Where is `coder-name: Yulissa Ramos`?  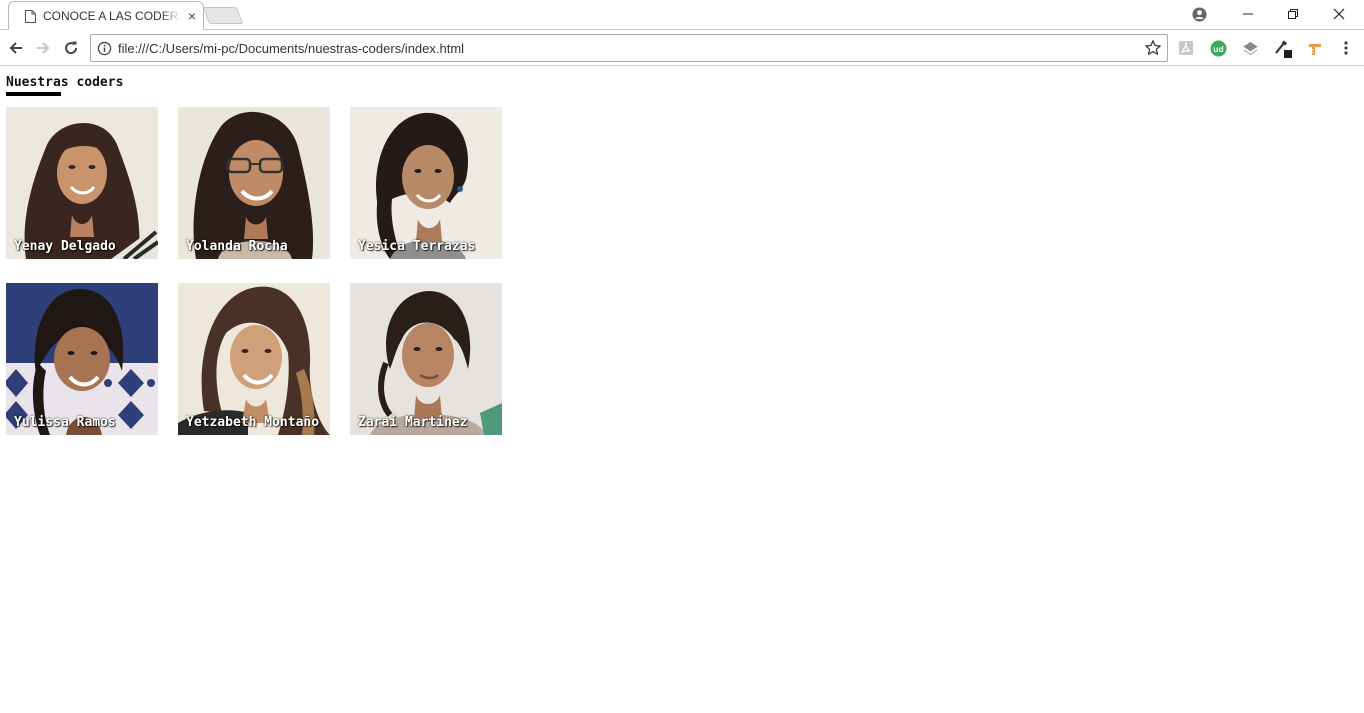
coder-name: Yulissa Ramos is located at coordinates (65, 422).